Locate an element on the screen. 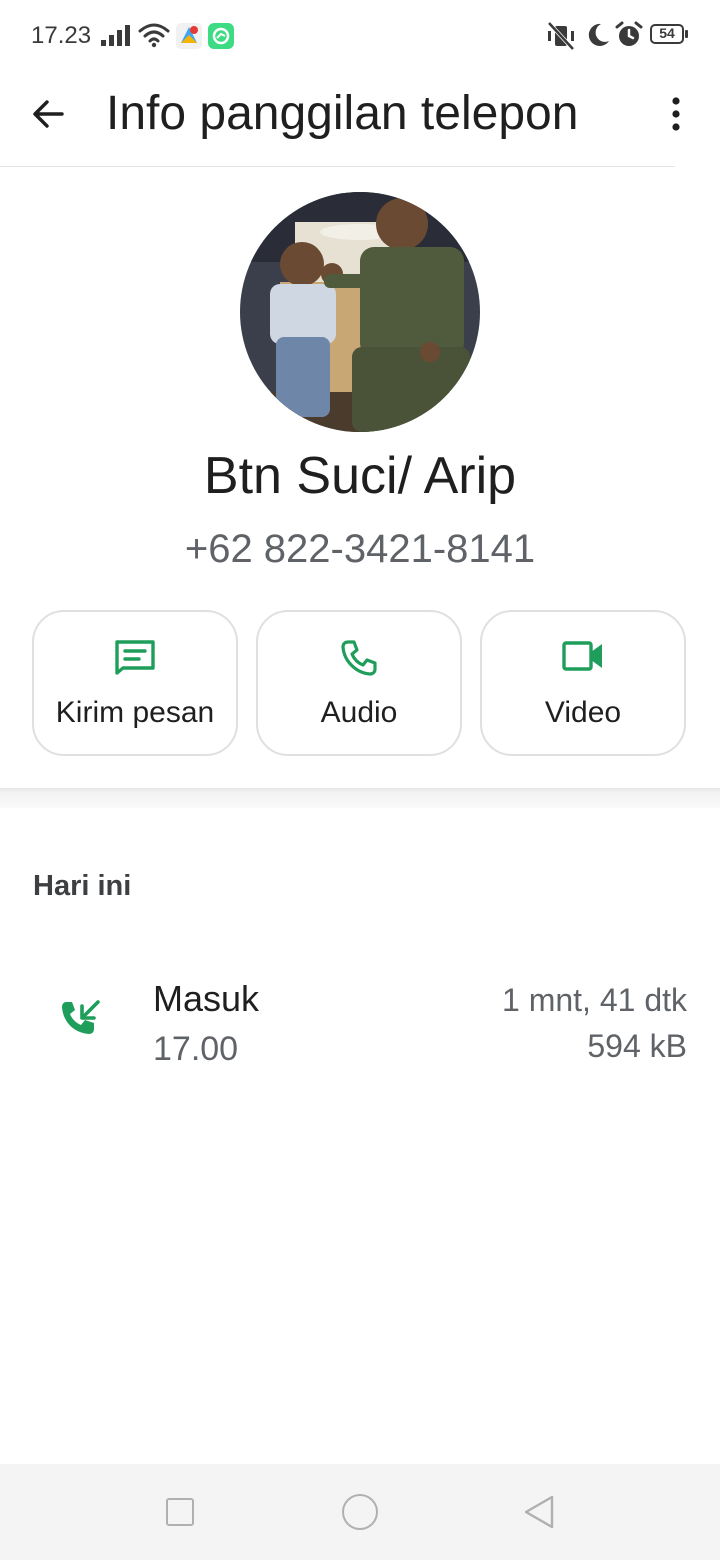  audio-call-button: Audio is located at coordinates (359, 683).